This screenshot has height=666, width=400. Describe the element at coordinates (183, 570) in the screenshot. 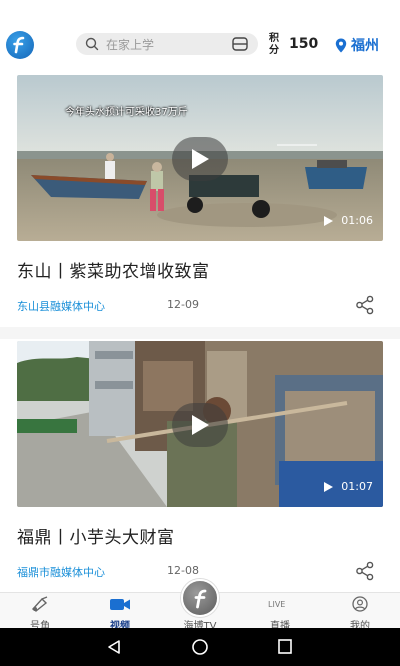

I see `video-date: 12-08` at that location.